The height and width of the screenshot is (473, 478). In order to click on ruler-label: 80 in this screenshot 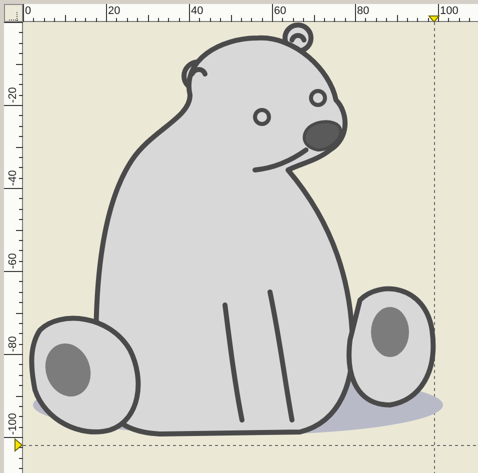, I will do `click(363, 11)`.